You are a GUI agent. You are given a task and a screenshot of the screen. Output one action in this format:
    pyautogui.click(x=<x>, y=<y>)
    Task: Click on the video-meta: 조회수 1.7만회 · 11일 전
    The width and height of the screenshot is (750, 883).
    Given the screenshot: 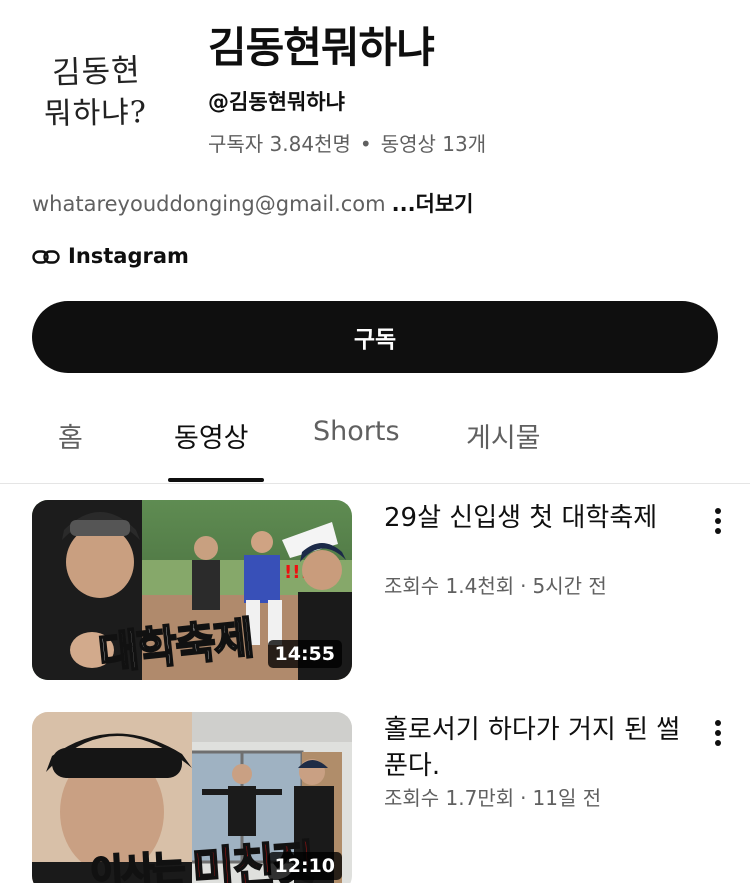 What is the action you would take?
    pyautogui.click(x=492, y=796)
    